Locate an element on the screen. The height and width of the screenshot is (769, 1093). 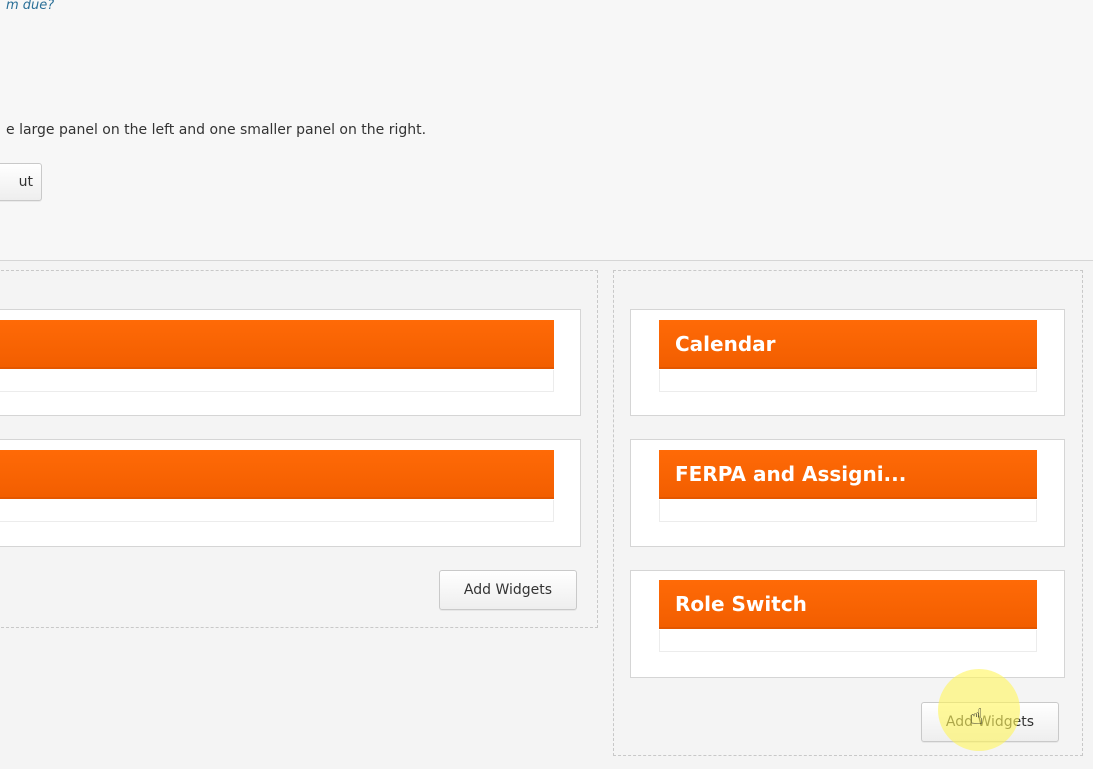
change-layout-button-label: ut is located at coordinates (25, 182).